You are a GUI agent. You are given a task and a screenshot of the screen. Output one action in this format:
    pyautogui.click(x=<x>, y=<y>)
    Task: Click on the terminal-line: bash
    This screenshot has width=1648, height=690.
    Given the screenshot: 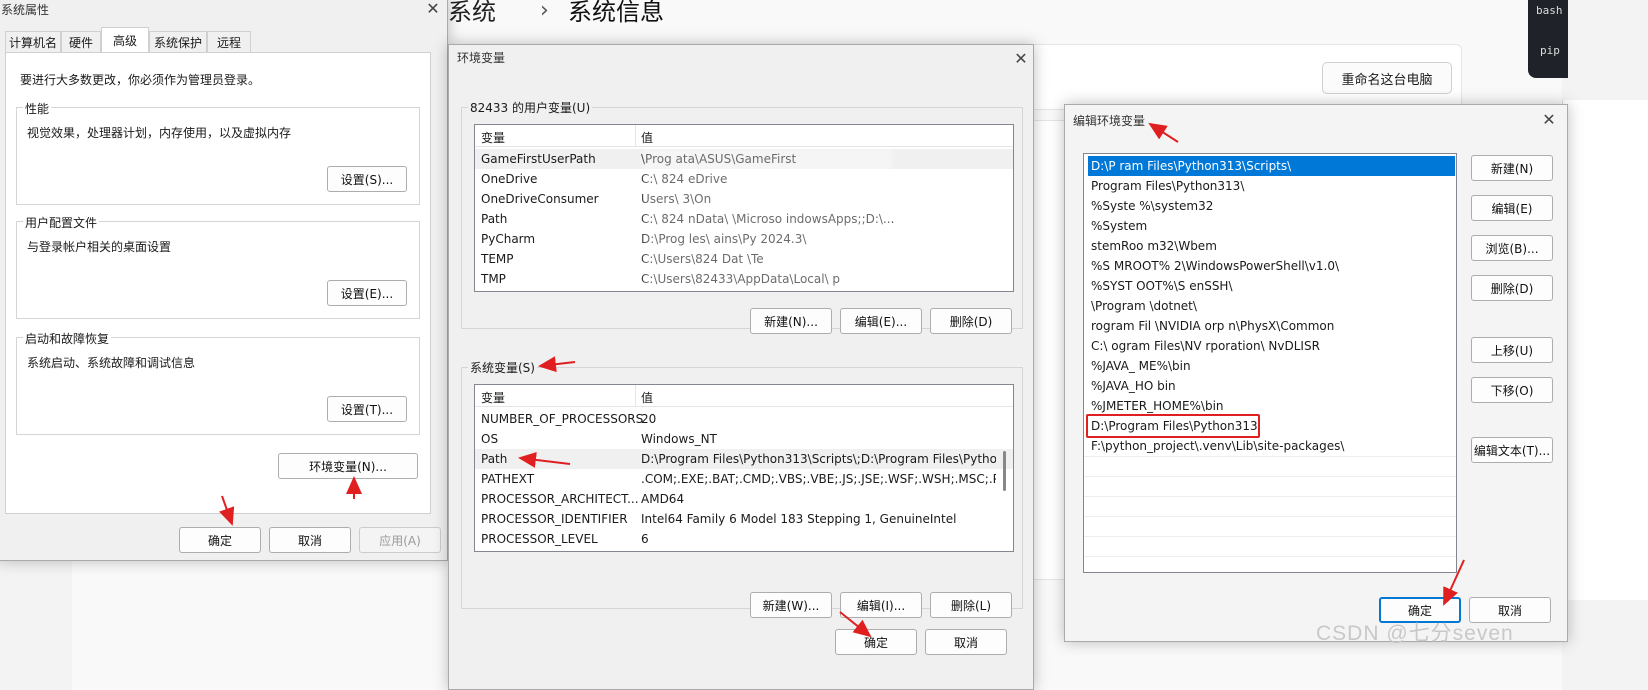 What is the action you would take?
    pyautogui.click(x=1549, y=10)
    